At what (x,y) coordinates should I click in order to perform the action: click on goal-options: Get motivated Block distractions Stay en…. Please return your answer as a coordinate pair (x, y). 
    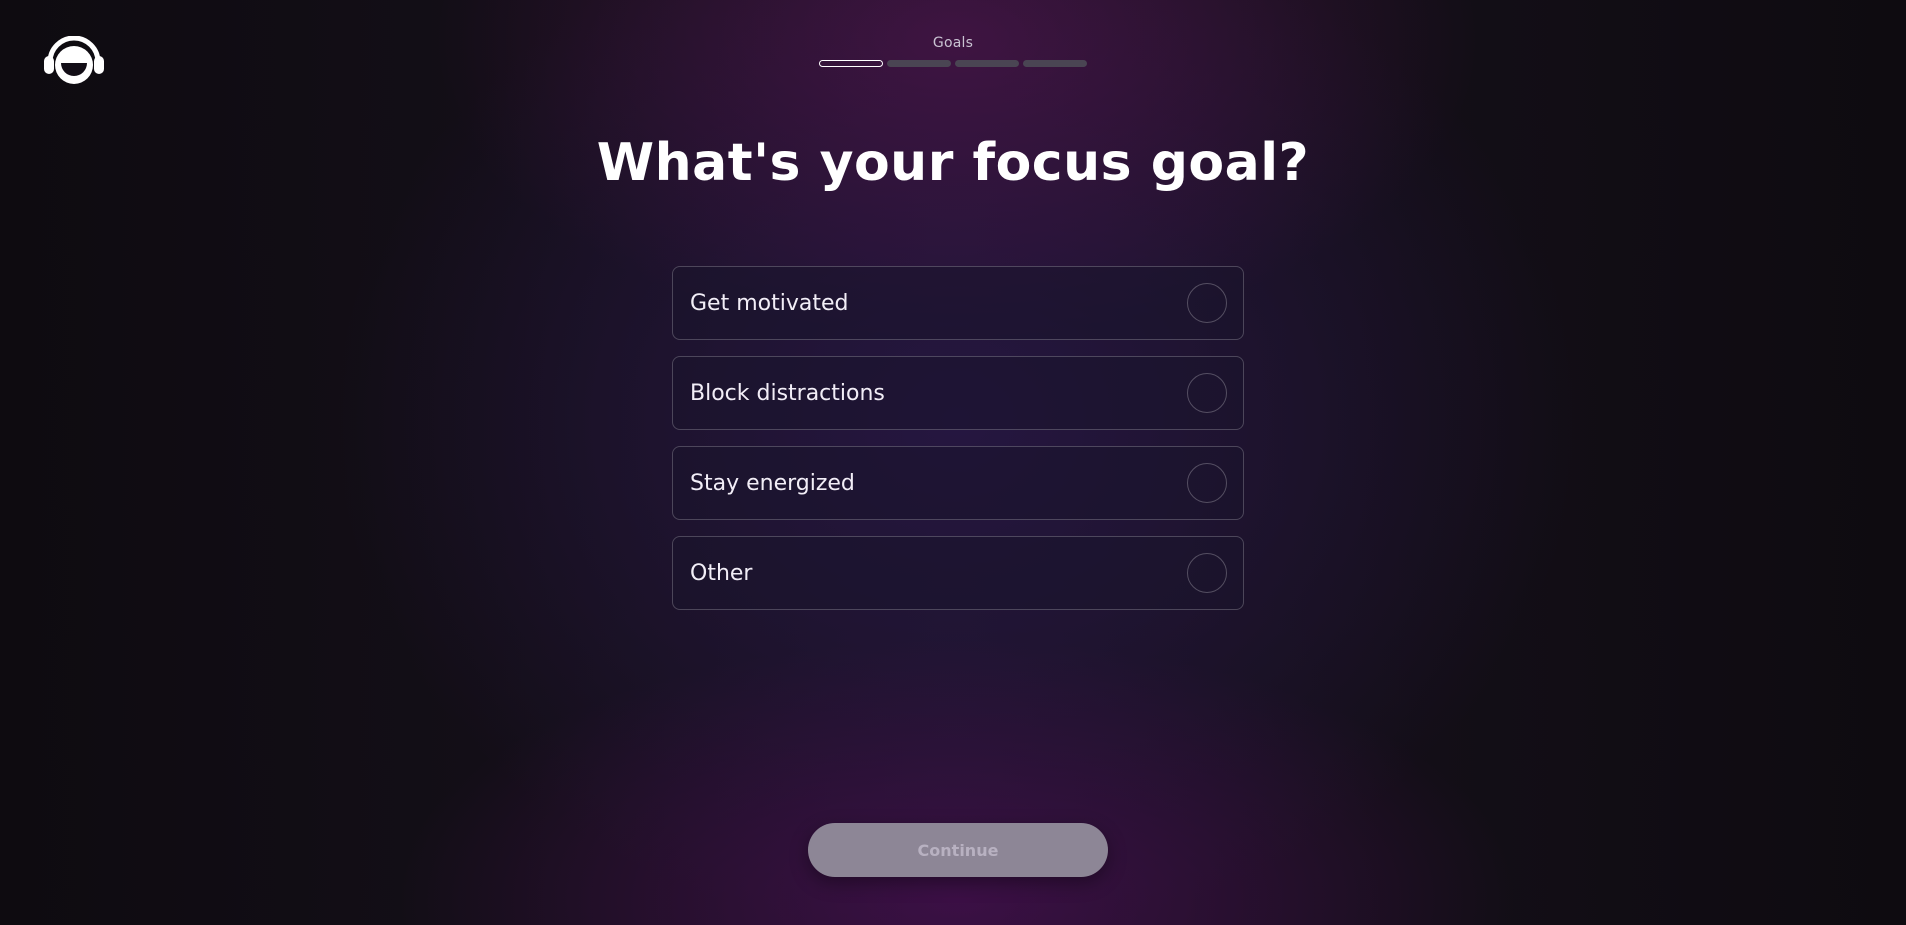
    Looking at the image, I should click on (958, 446).